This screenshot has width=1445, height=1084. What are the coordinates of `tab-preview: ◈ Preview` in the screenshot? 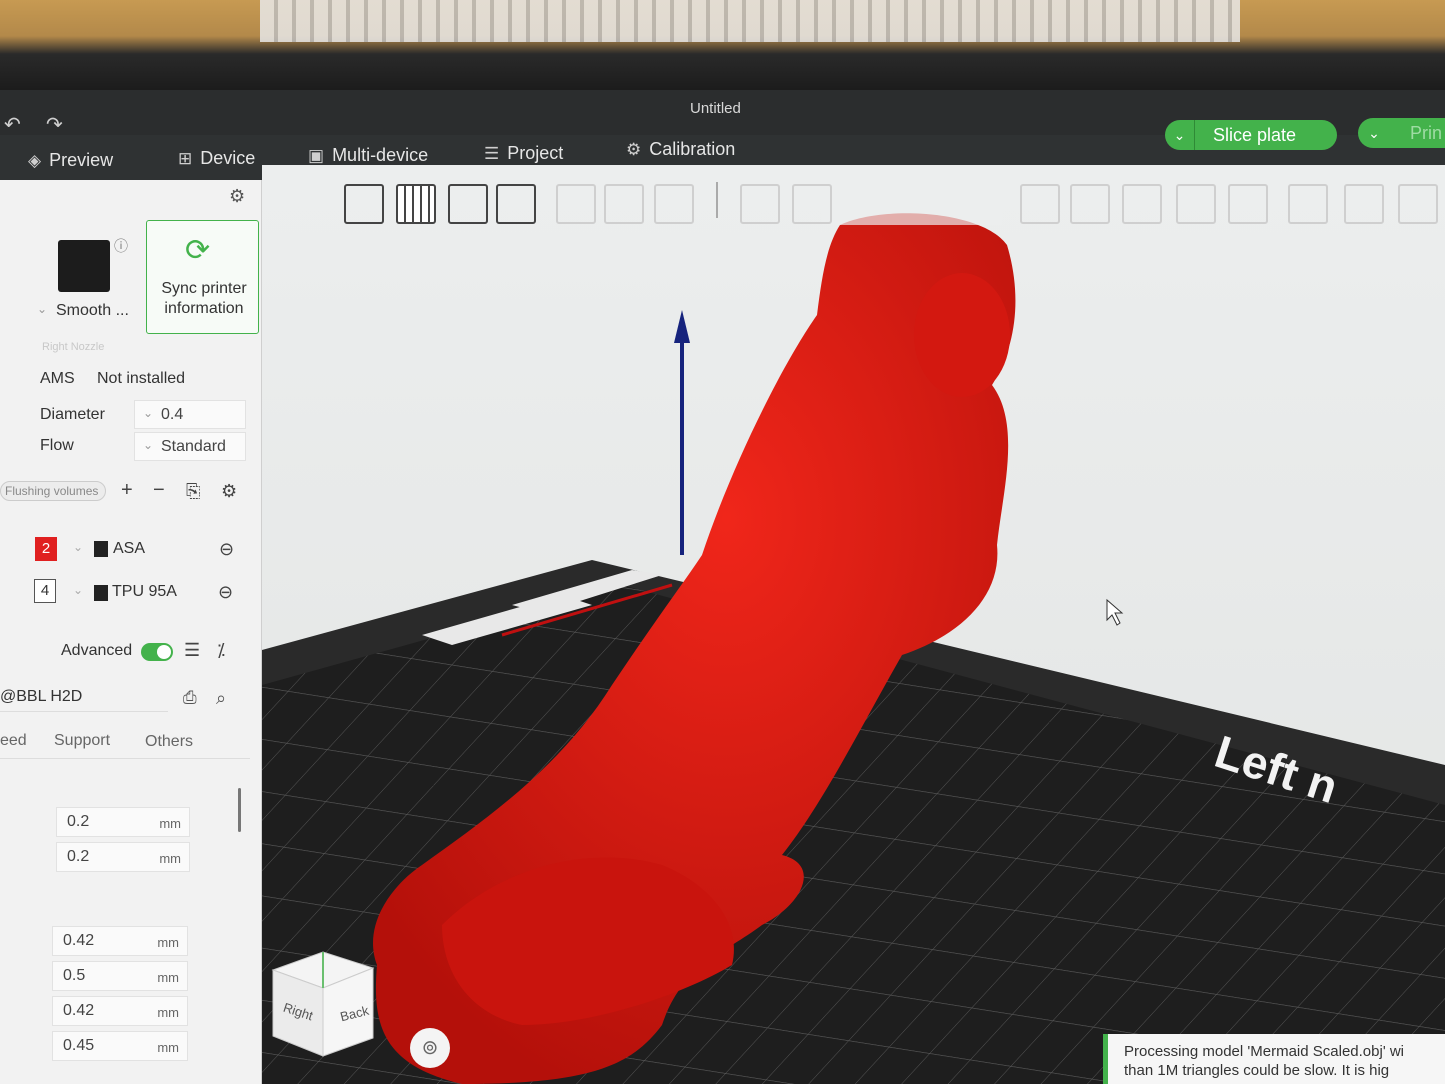 It's located at (70, 160).